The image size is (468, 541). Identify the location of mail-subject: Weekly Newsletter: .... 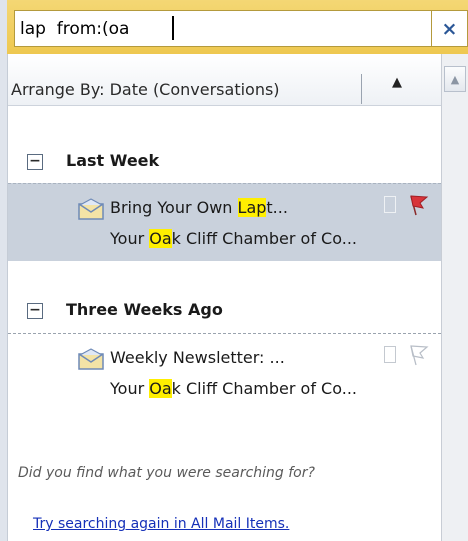
(197, 357).